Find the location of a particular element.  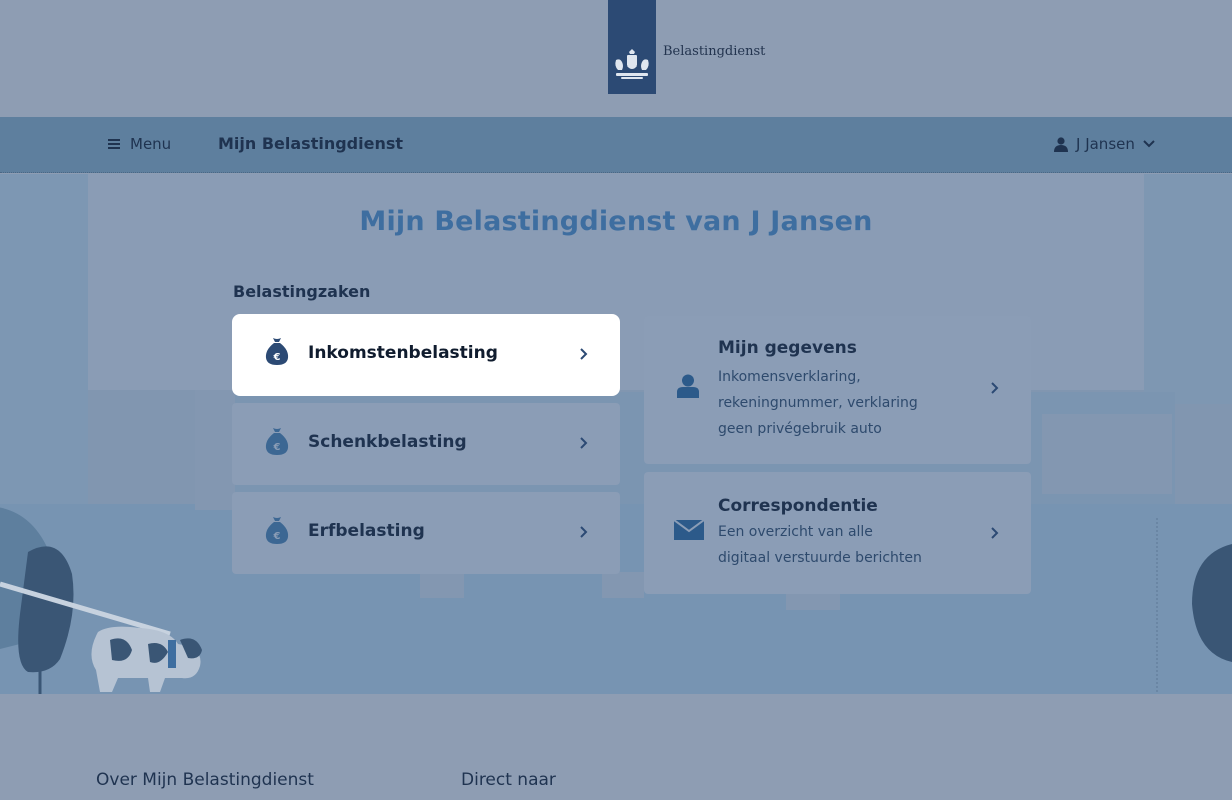

page-title: Mijn Belastingdienst van J Jansen is located at coordinates (616, 221).